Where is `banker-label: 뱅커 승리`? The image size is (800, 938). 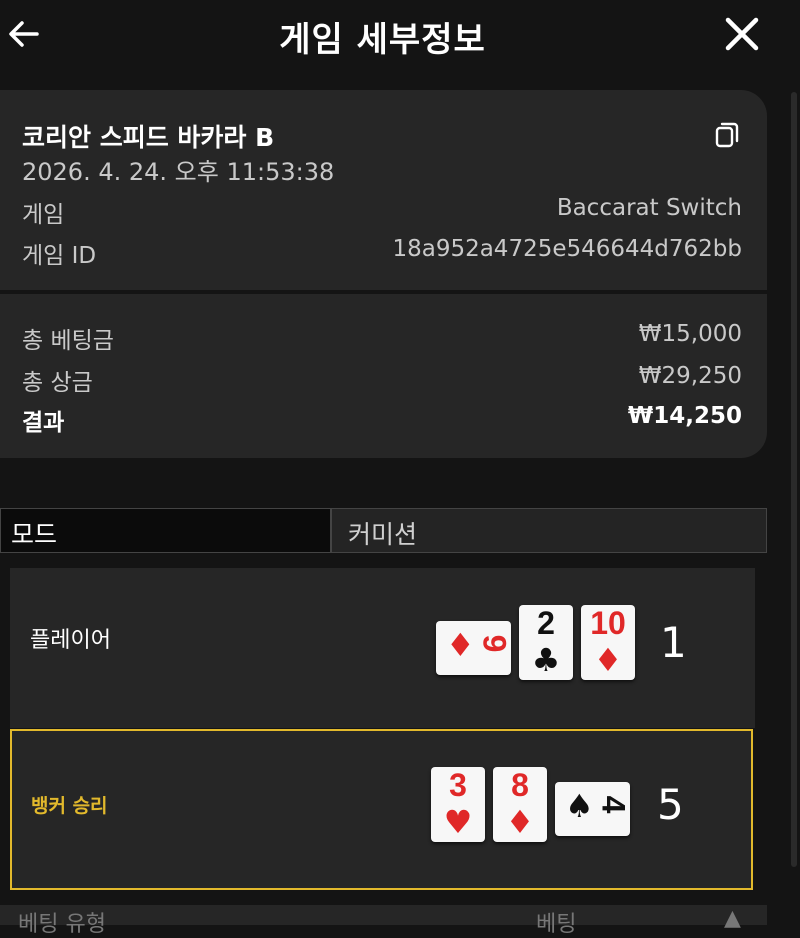
banker-label: 뱅커 승리 is located at coordinates (69, 806).